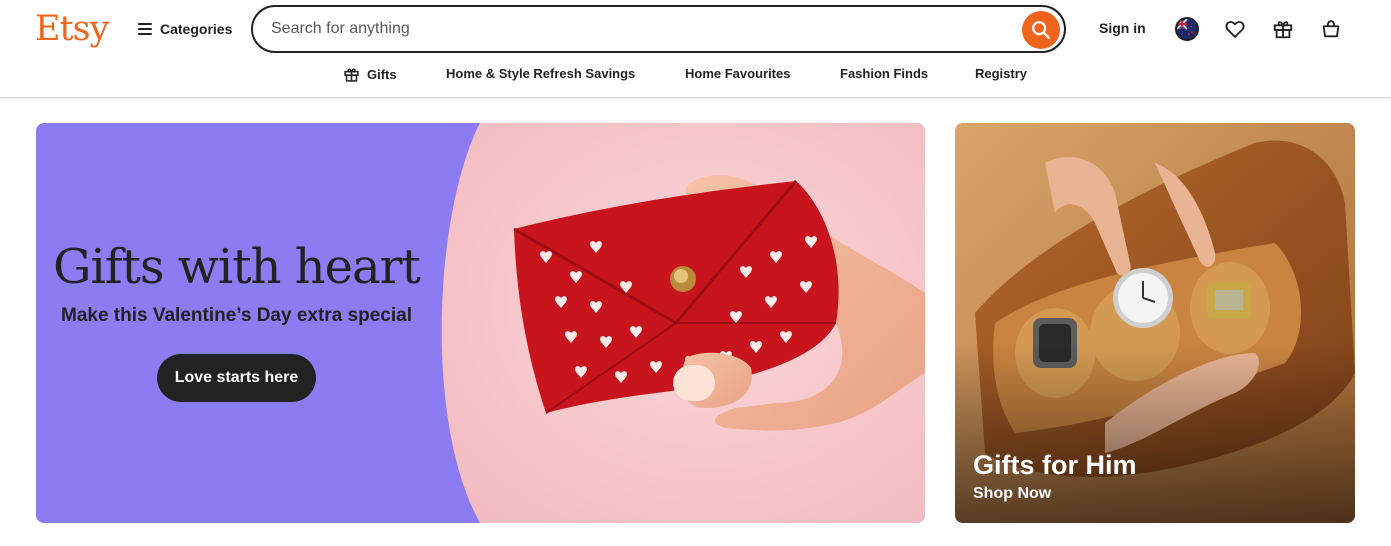  I want to click on hero-subtitle: Make this Valentine’s Day extra special, so click(236, 315).